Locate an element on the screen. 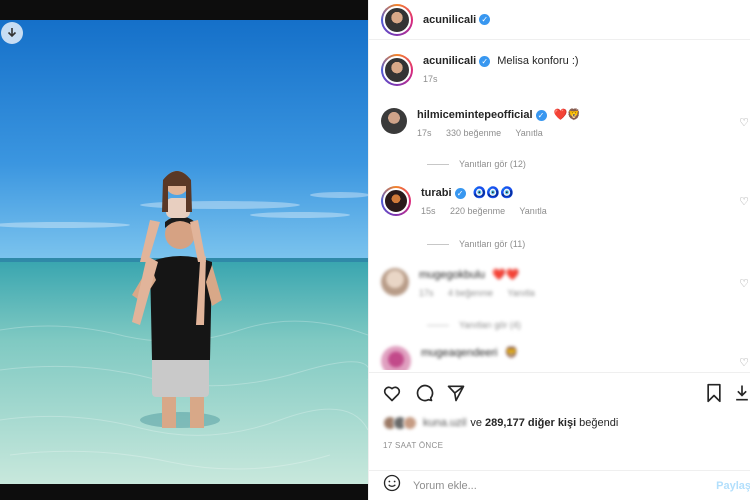 The width and height of the screenshot is (750, 500). comment-likes: 220 beğenme is located at coordinates (477, 211).